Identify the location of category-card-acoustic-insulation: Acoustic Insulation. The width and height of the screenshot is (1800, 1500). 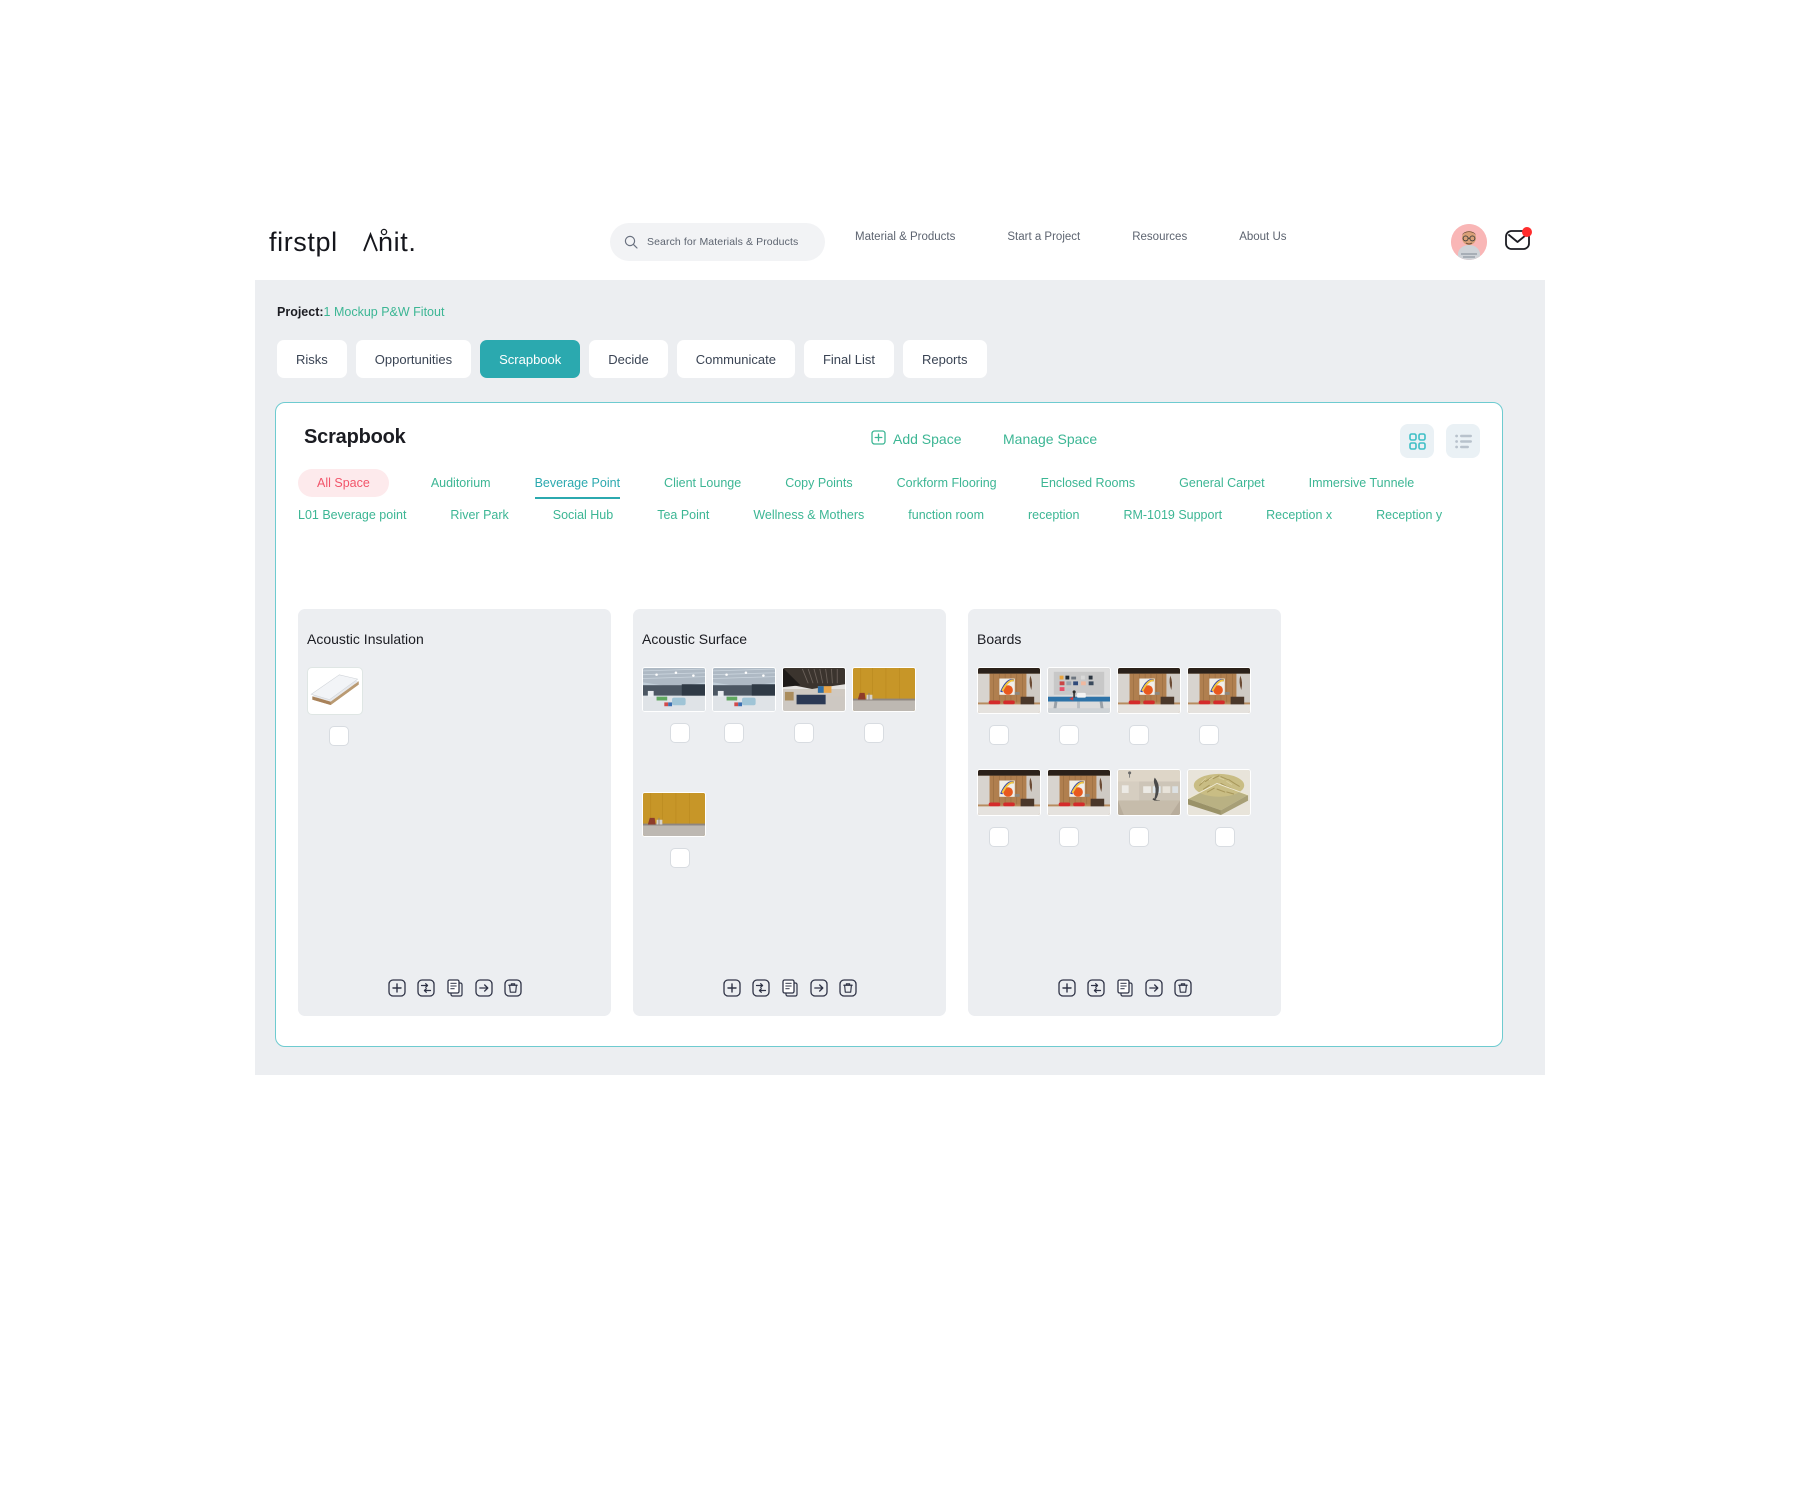
(454, 812).